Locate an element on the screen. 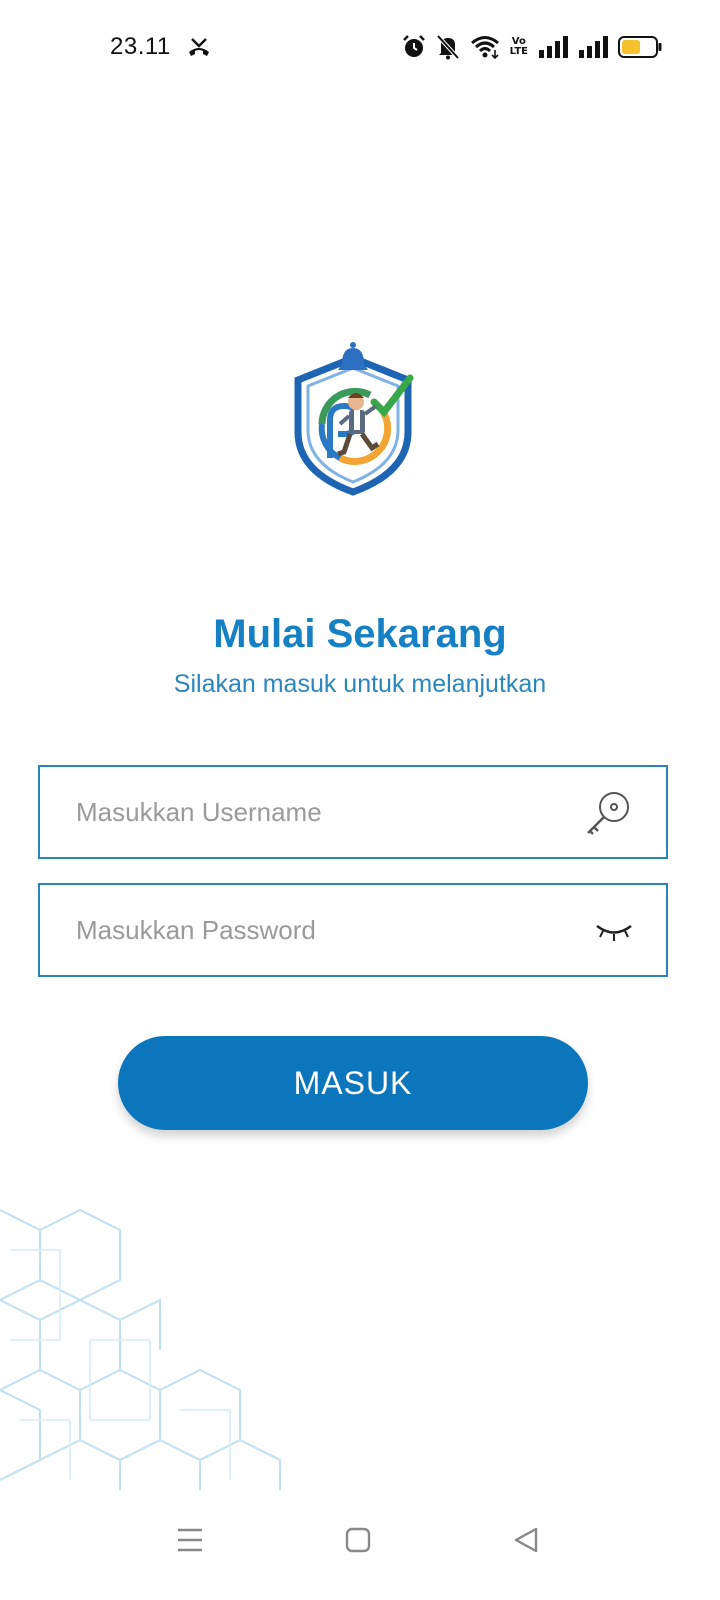  background-pattern is located at coordinates (140, 1349).